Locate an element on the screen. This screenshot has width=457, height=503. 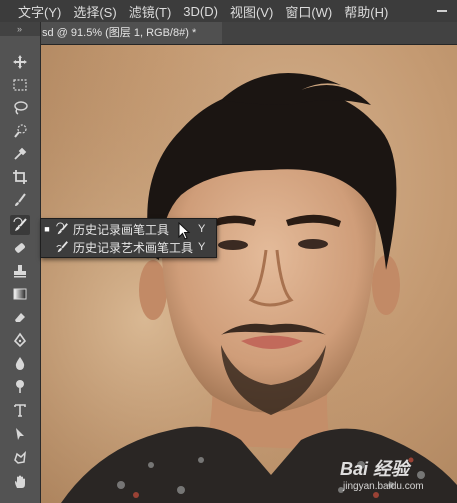
history-brush-tool-icon is located at coordinates (20, 225).